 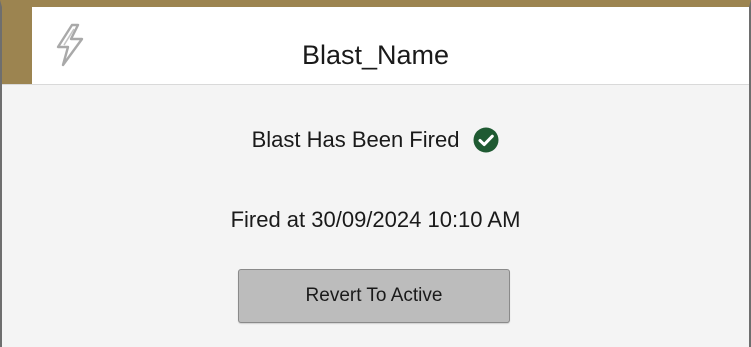 What do you see at coordinates (375, 55) in the screenshot?
I see `page-title: Blast_Name` at bounding box center [375, 55].